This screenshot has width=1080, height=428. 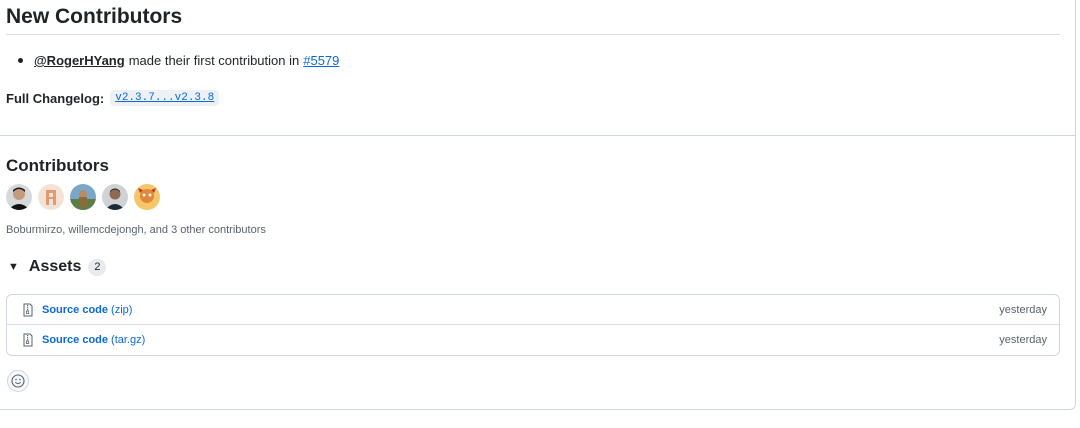 What do you see at coordinates (214, 60) in the screenshot?
I see `contribution-text: made their first contribution in` at bounding box center [214, 60].